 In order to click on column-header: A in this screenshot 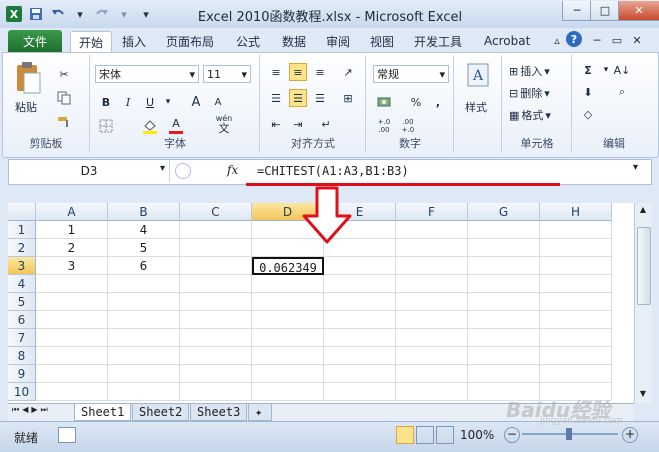, I will do `click(72, 212)`.